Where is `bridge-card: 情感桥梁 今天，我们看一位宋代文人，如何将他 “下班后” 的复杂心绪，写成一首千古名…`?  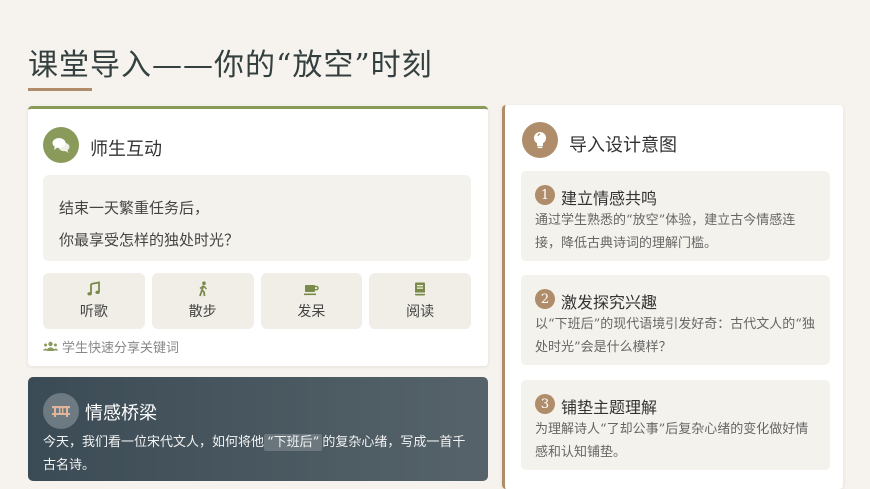
bridge-card: 情感桥梁 今天，我们看一位宋代文人，如何将他 “下班后” 的复杂心绪，写成一首千古名… is located at coordinates (258, 429).